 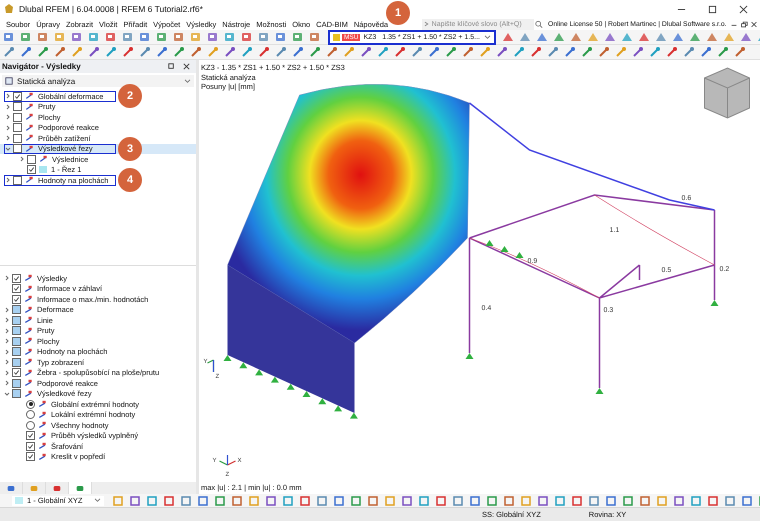 What do you see at coordinates (712, 9) in the screenshot?
I see `maximize-icon` at bounding box center [712, 9].